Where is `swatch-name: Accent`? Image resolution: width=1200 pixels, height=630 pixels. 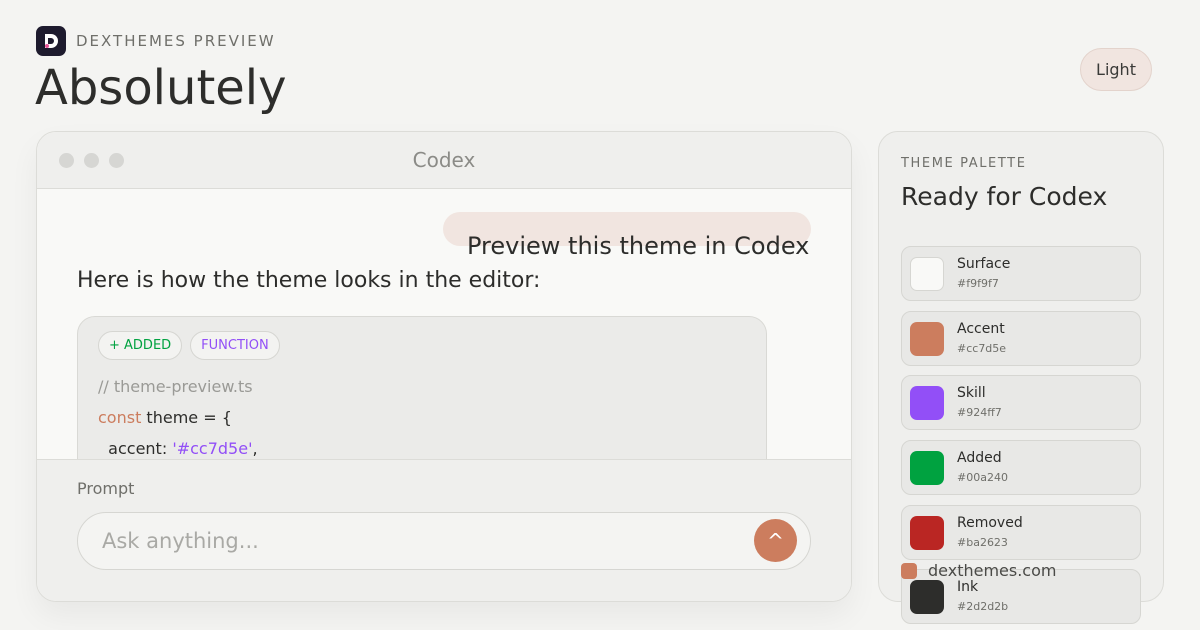
swatch-name: Accent is located at coordinates (981, 329).